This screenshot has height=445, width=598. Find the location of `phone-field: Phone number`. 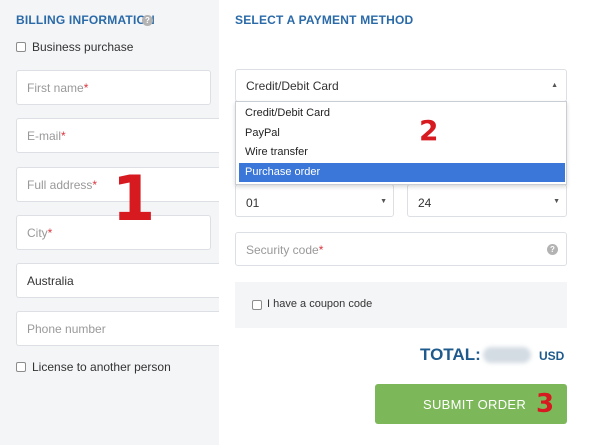

phone-field: Phone number is located at coordinates (117, 328).